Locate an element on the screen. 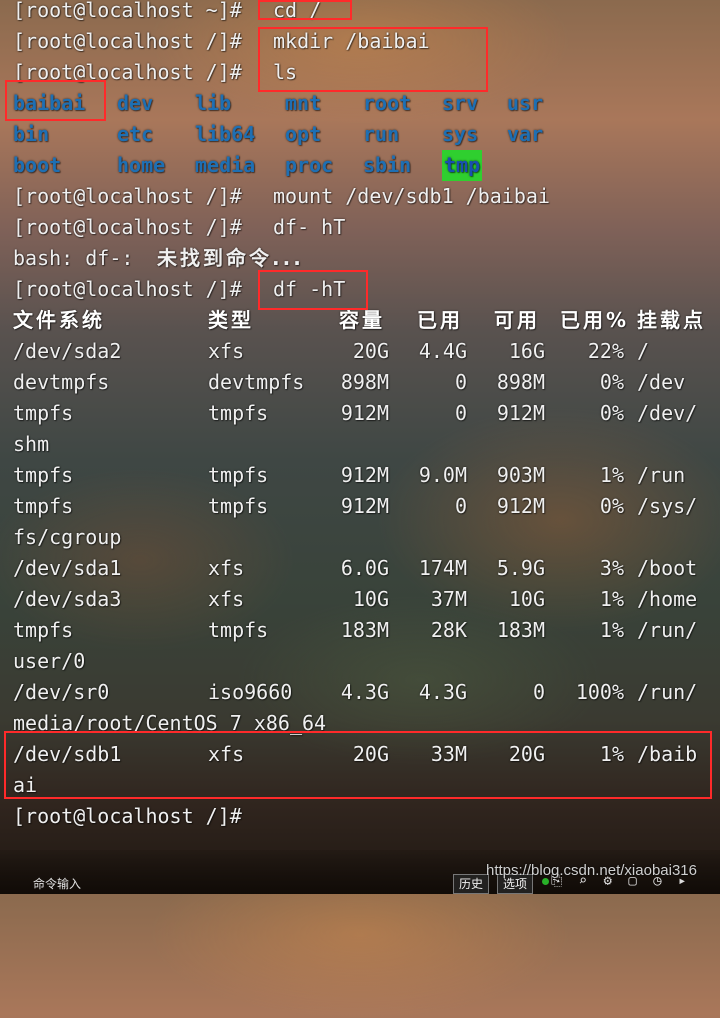  shell-prompt: [root@localhost ~]# is located at coordinates (133, 11).